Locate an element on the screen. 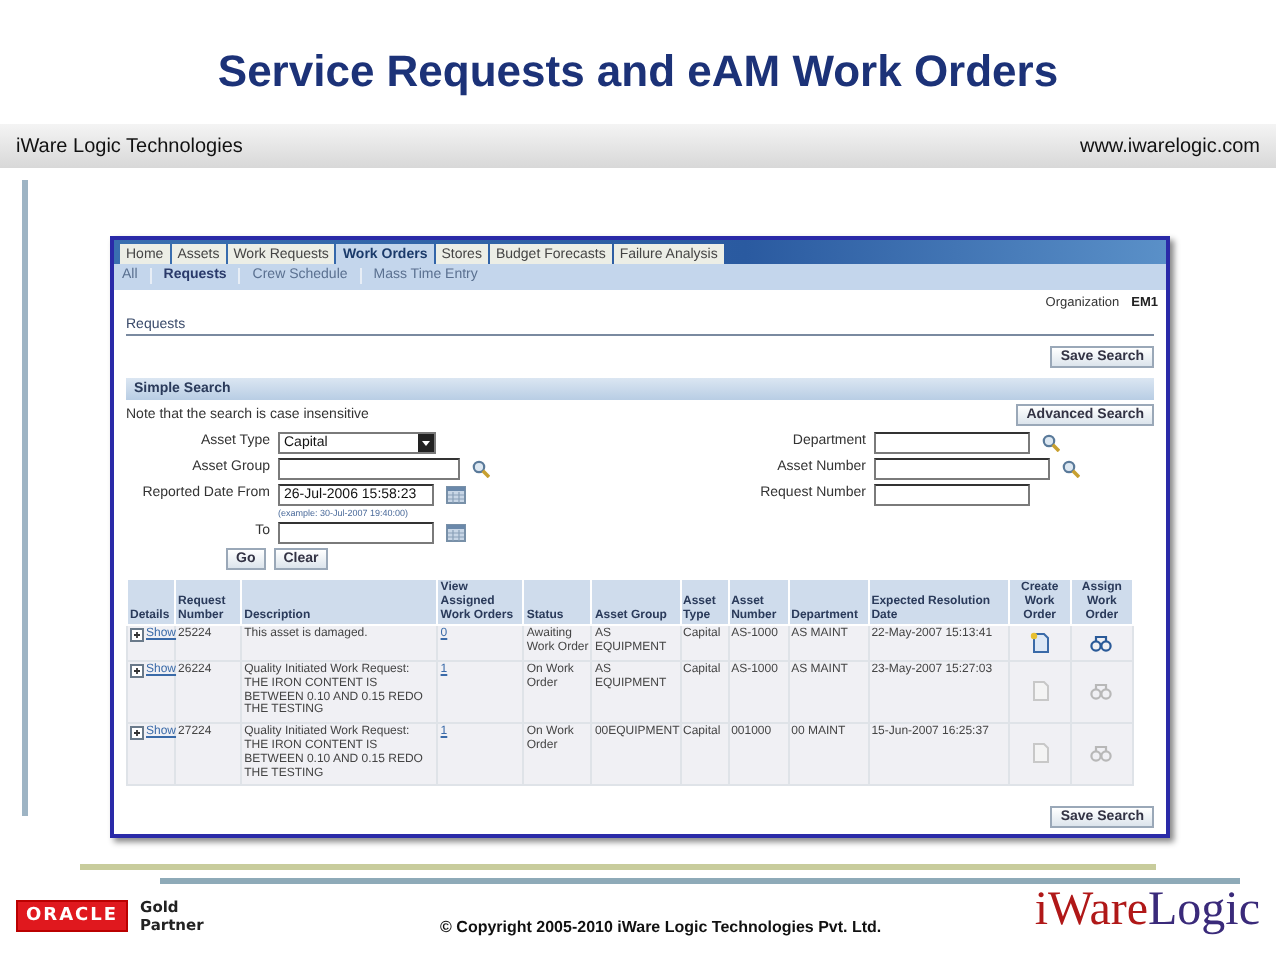 The image size is (1276, 956). website-address: www.iwarelogic.com is located at coordinates (1169, 146).